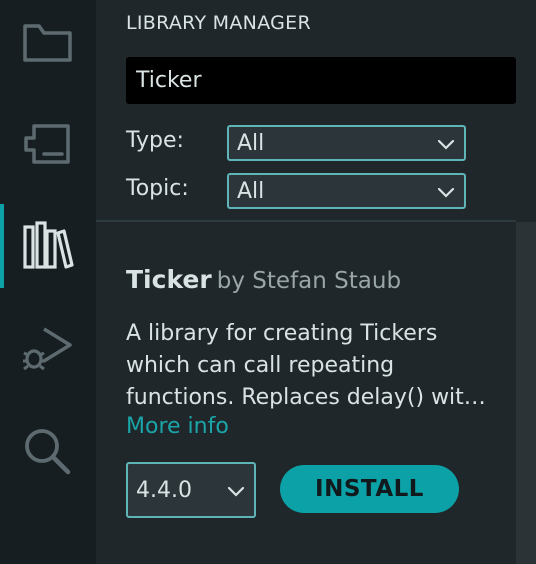  What do you see at coordinates (282, 333) in the screenshot?
I see `description-line: A library for creating Tickers` at bounding box center [282, 333].